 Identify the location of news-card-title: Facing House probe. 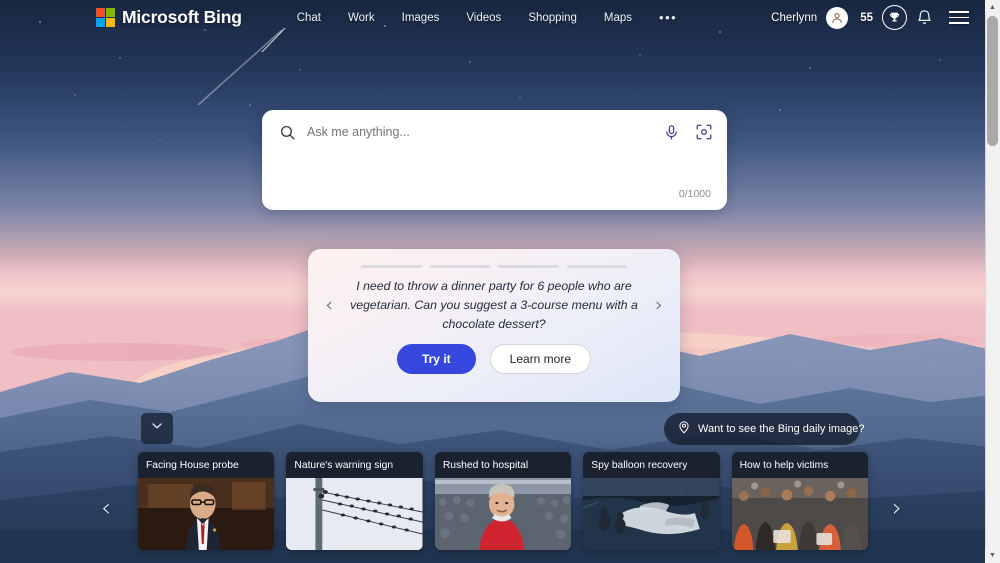
(192, 465).